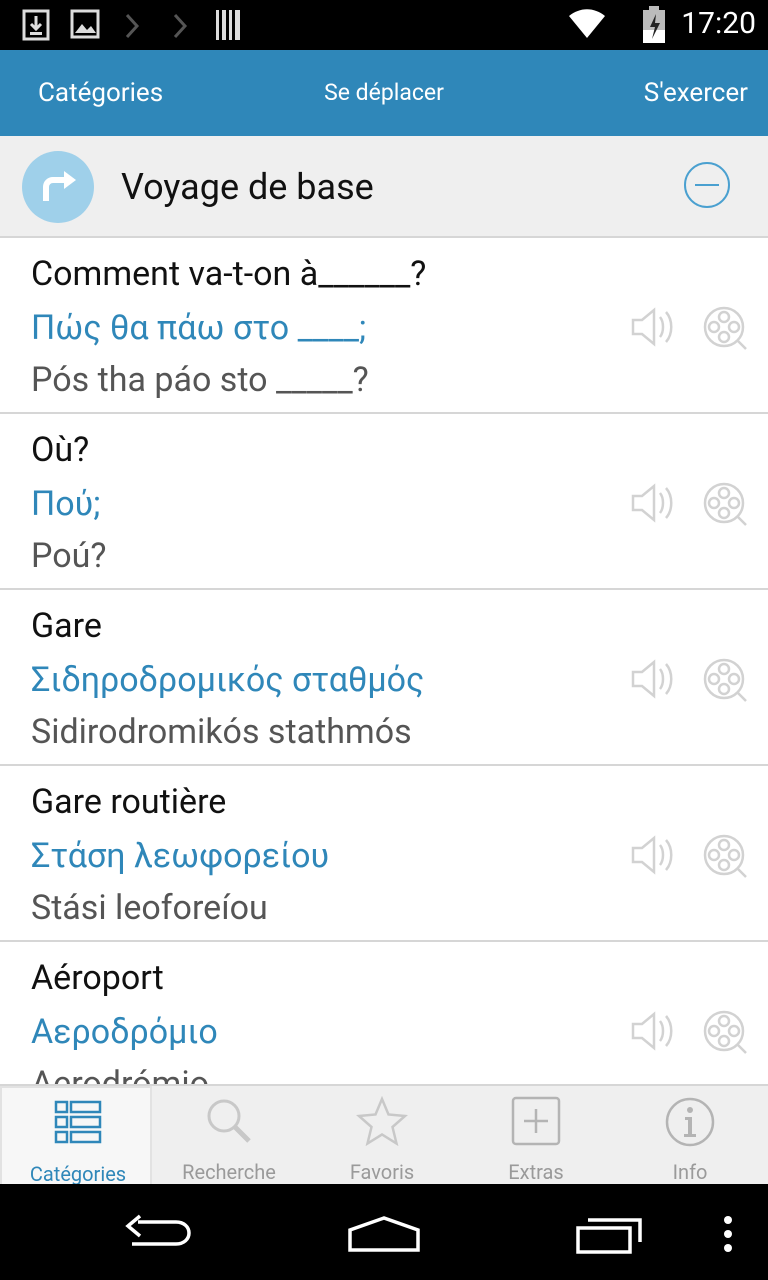  I want to click on wifi-icon, so click(587, 26).